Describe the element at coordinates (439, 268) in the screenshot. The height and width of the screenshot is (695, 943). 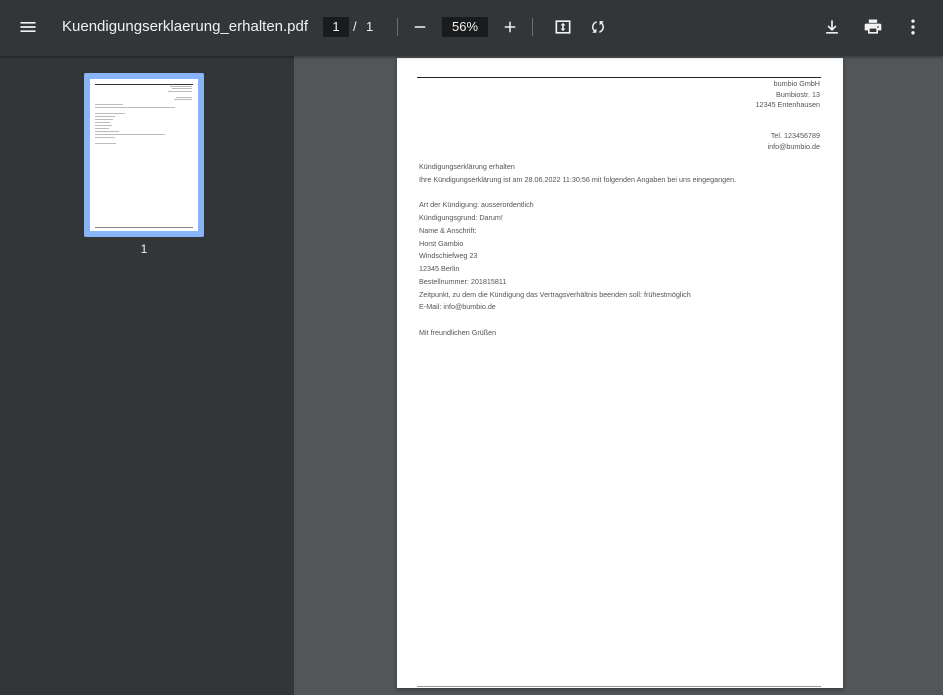
I see `doc-line: 12345 Berlin` at that location.